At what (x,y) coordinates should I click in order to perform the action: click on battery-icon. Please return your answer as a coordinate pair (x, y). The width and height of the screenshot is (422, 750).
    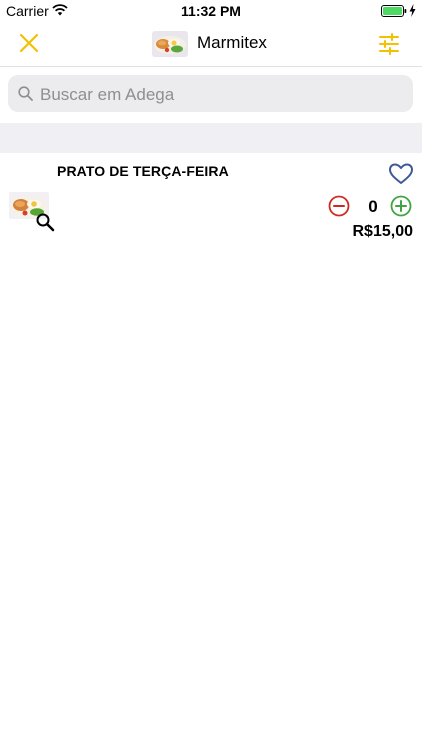
    Looking at the image, I should click on (394, 11).